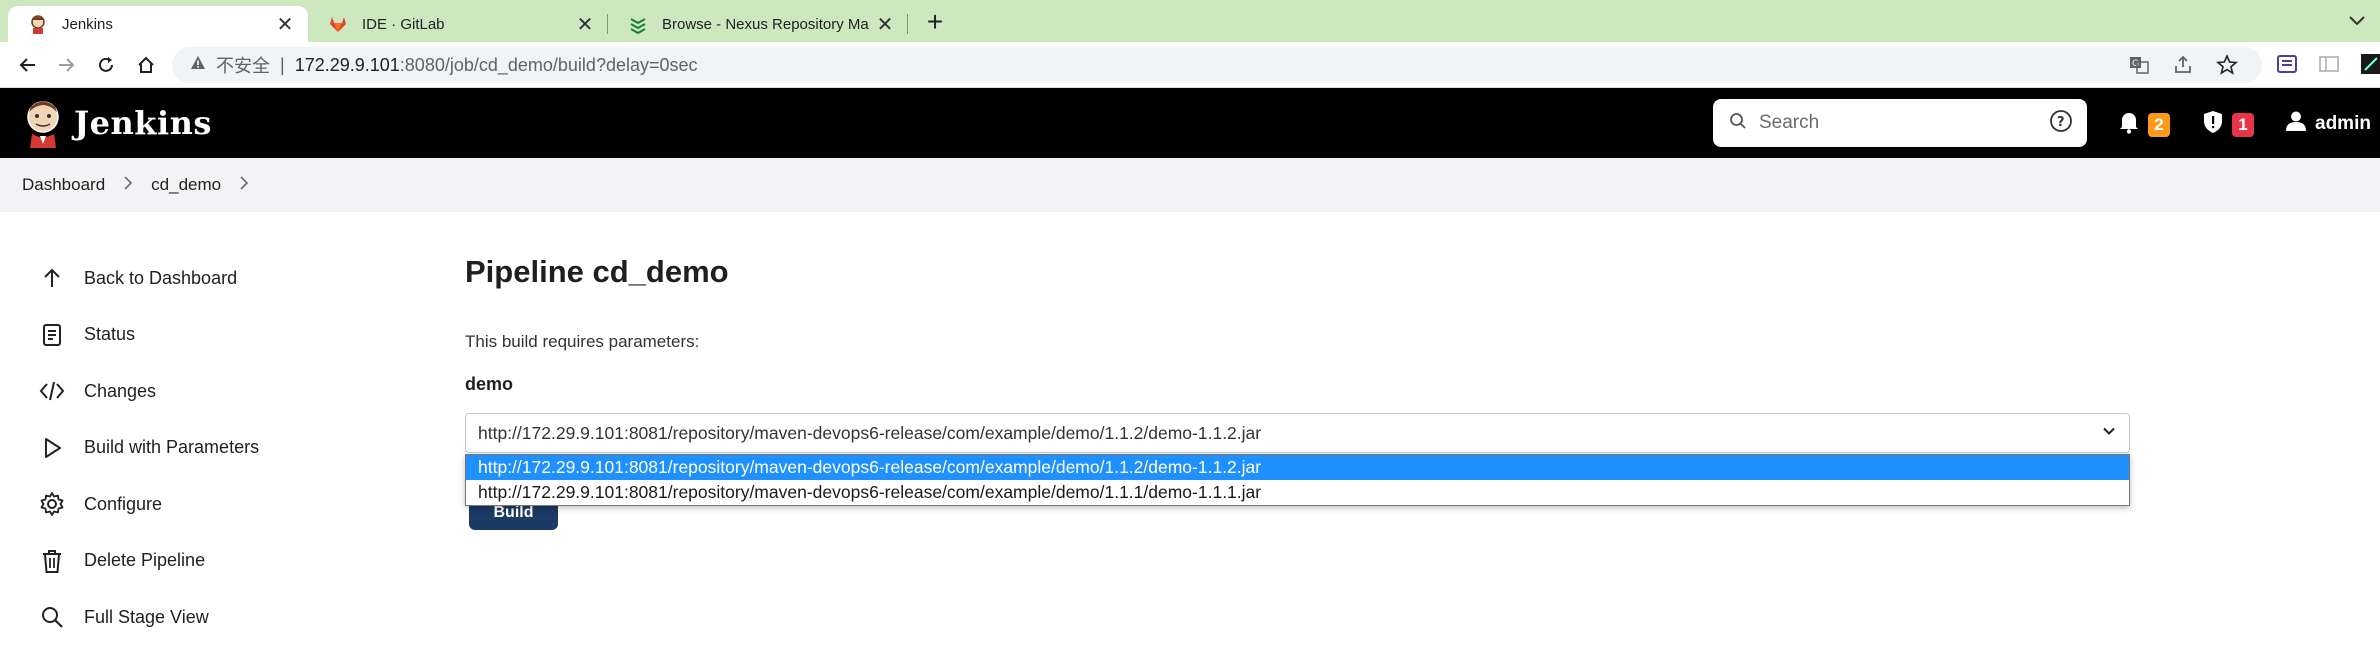 This screenshot has width=2380, height=646. I want to click on back-arrow-icon, so click(28, 65).